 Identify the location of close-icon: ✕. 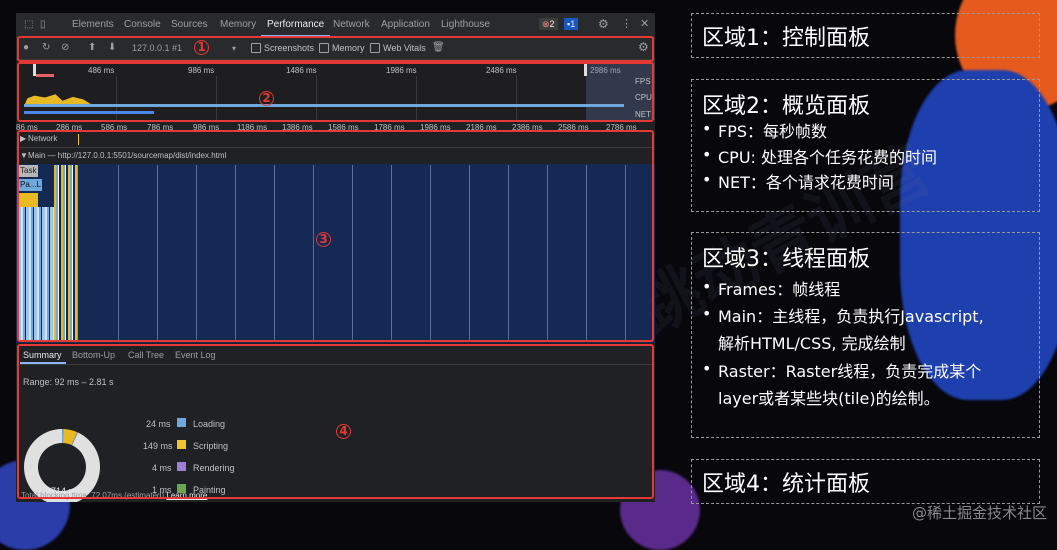
(644, 24).